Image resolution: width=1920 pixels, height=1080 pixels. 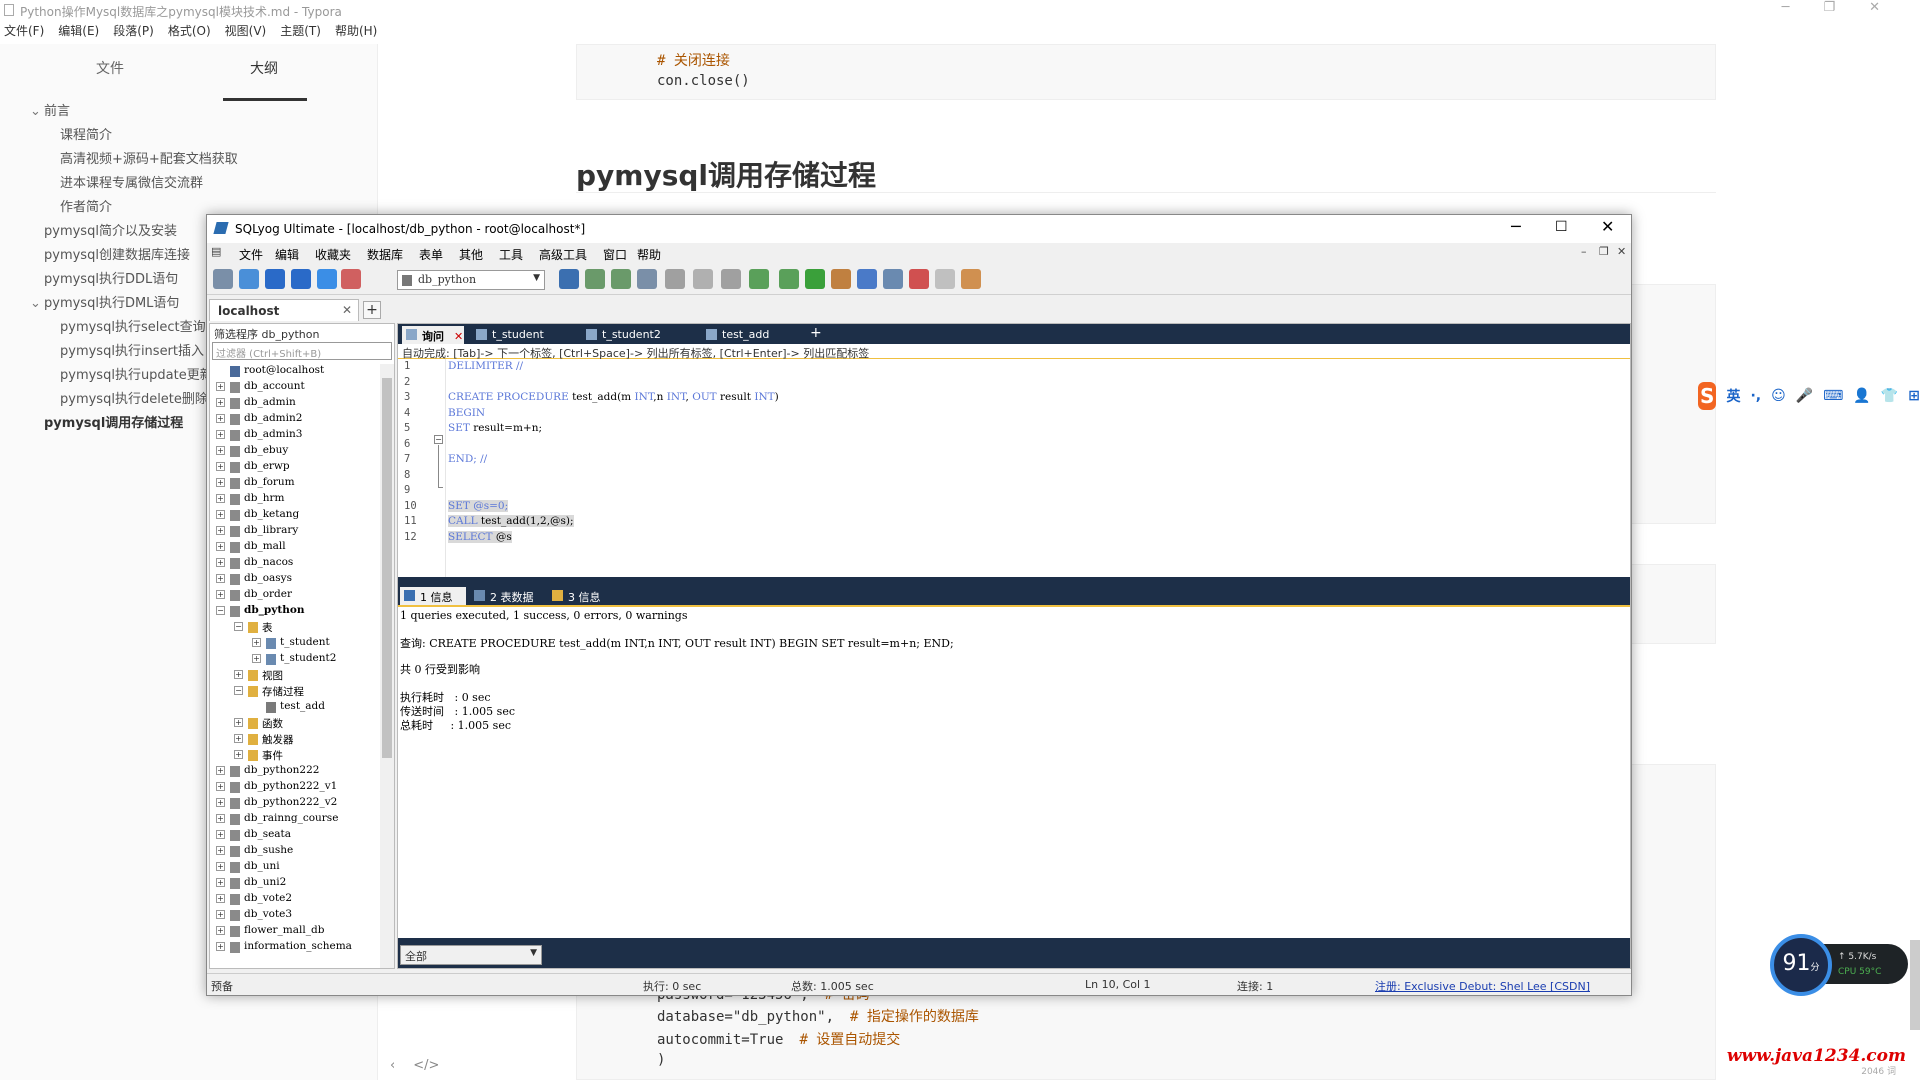 I want to click on user-manager-icon, so click(x=569, y=279).